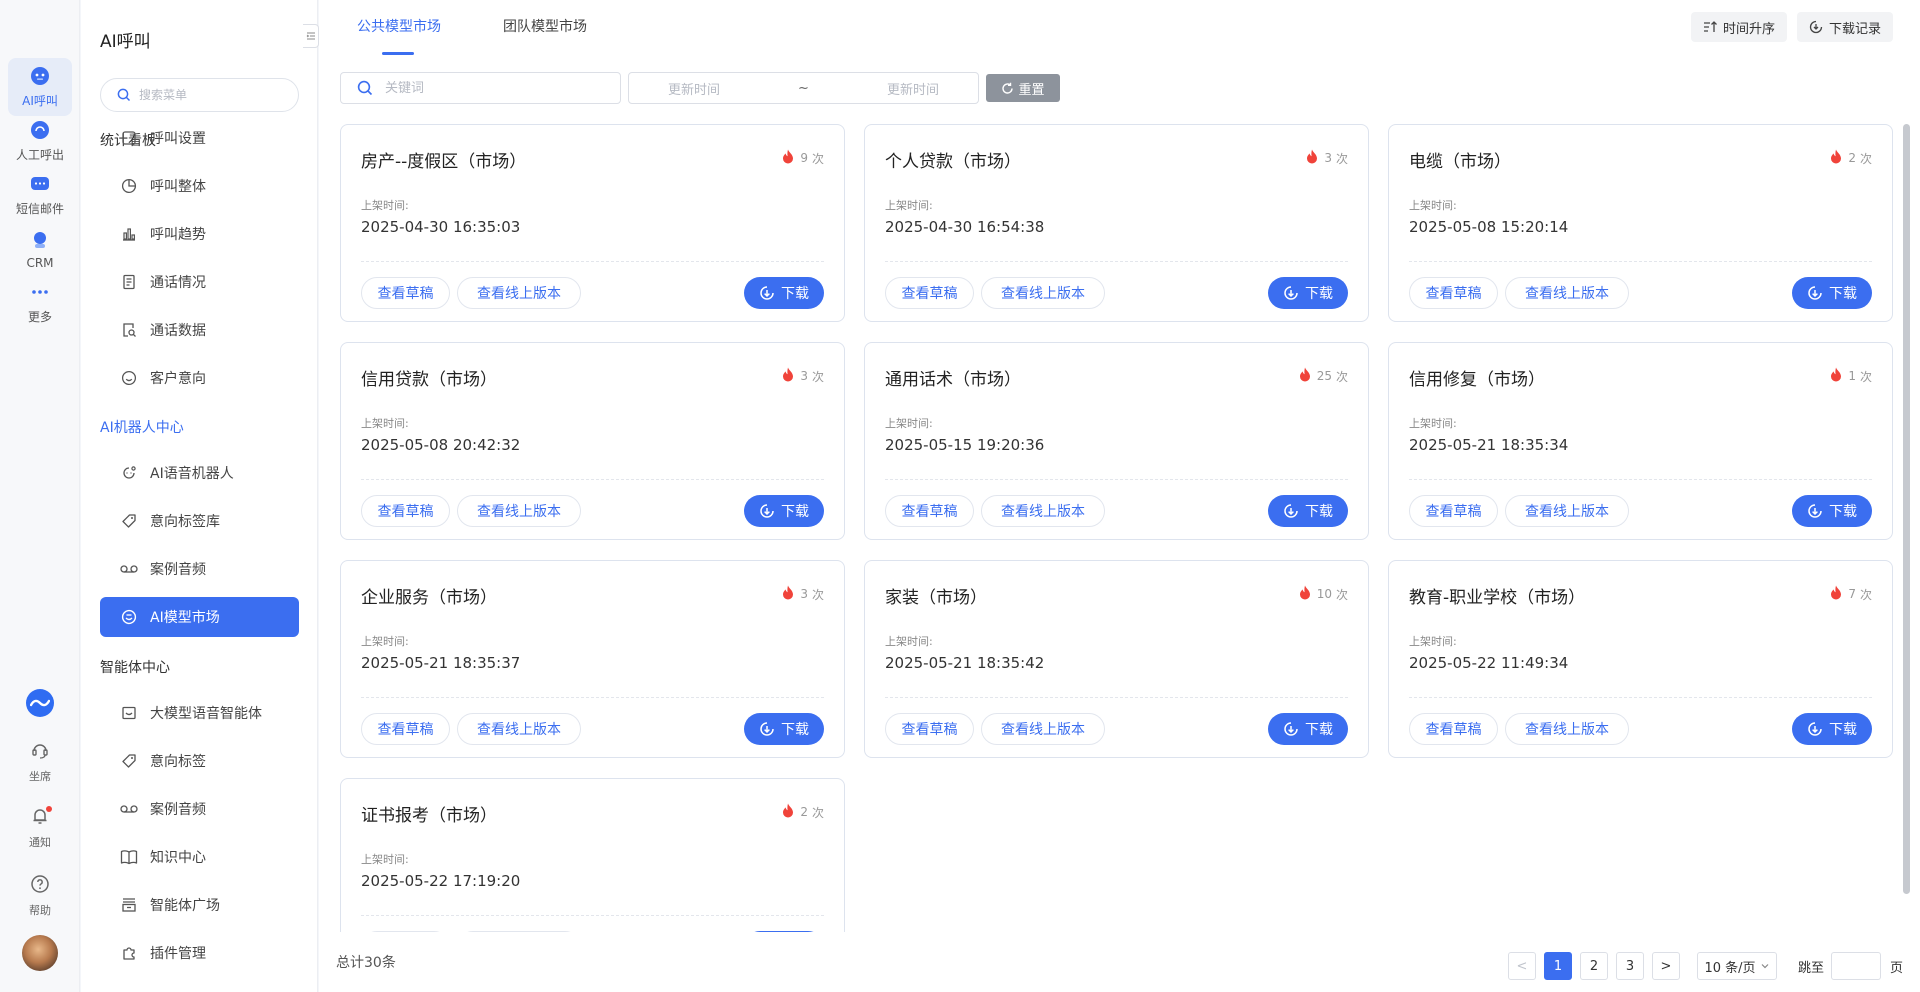 The height and width of the screenshot is (992, 1920). What do you see at coordinates (592, 915) in the screenshot?
I see `card-divider` at bounding box center [592, 915].